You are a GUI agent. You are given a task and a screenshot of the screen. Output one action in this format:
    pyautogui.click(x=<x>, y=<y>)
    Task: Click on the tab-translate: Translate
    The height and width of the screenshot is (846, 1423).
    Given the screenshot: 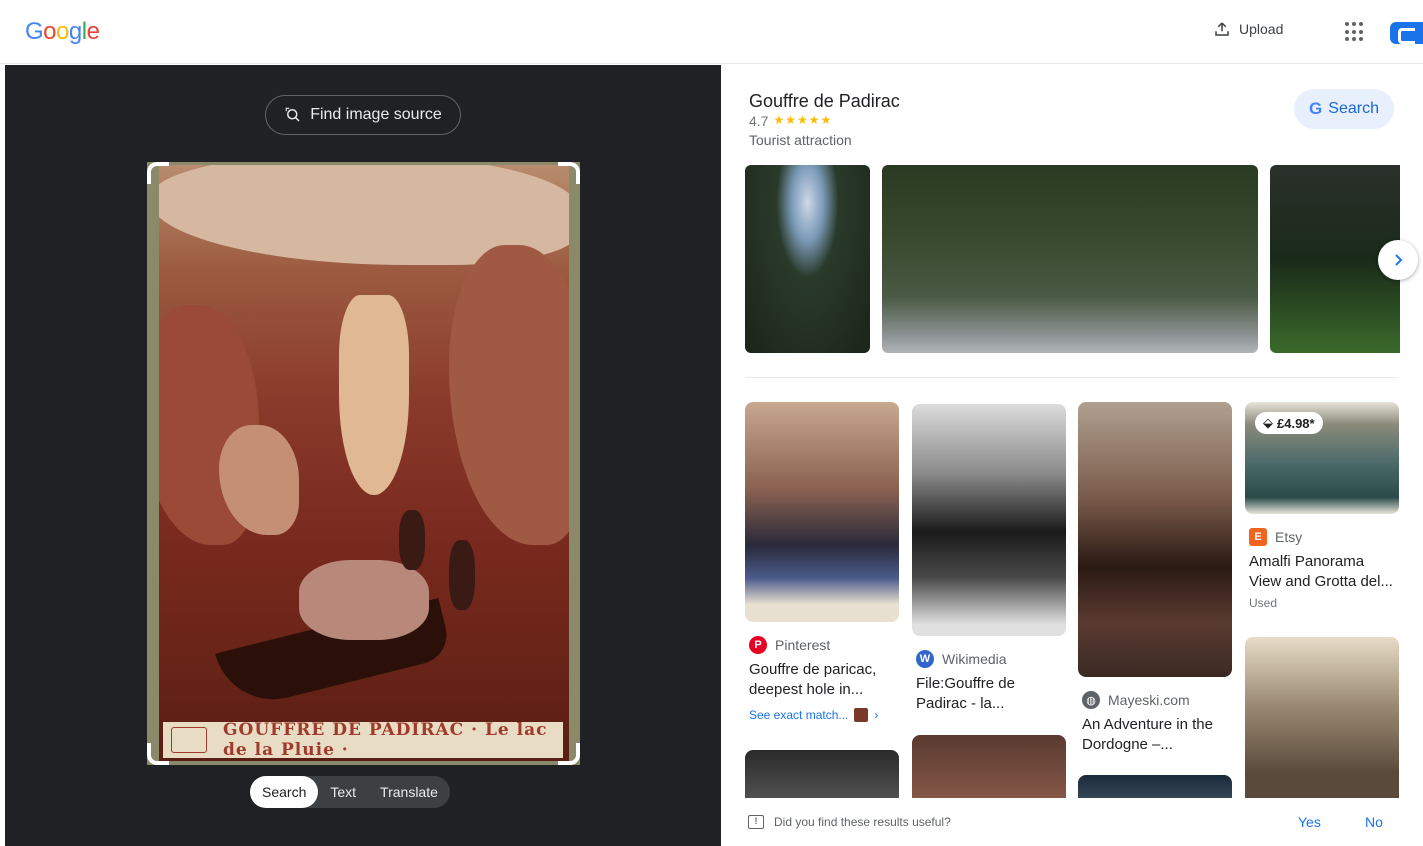 What is the action you would take?
    pyautogui.click(x=409, y=792)
    